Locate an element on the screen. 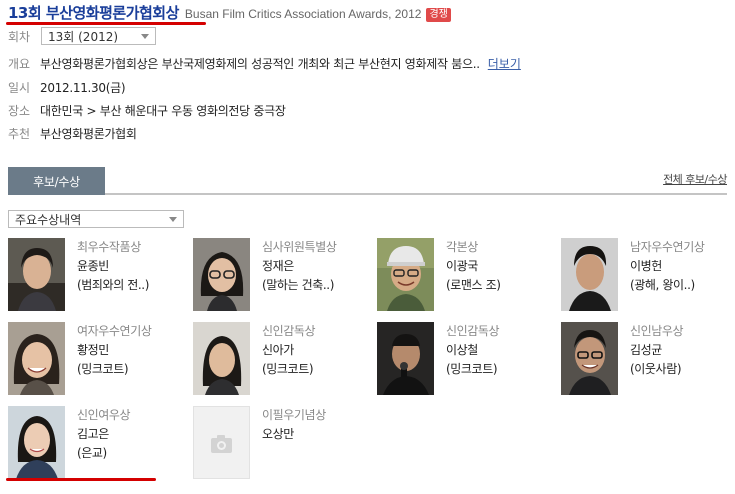 The width and height of the screenshot is (735, 494). film-title: (범죄와의 전..) is located at coordinates (133, 285).